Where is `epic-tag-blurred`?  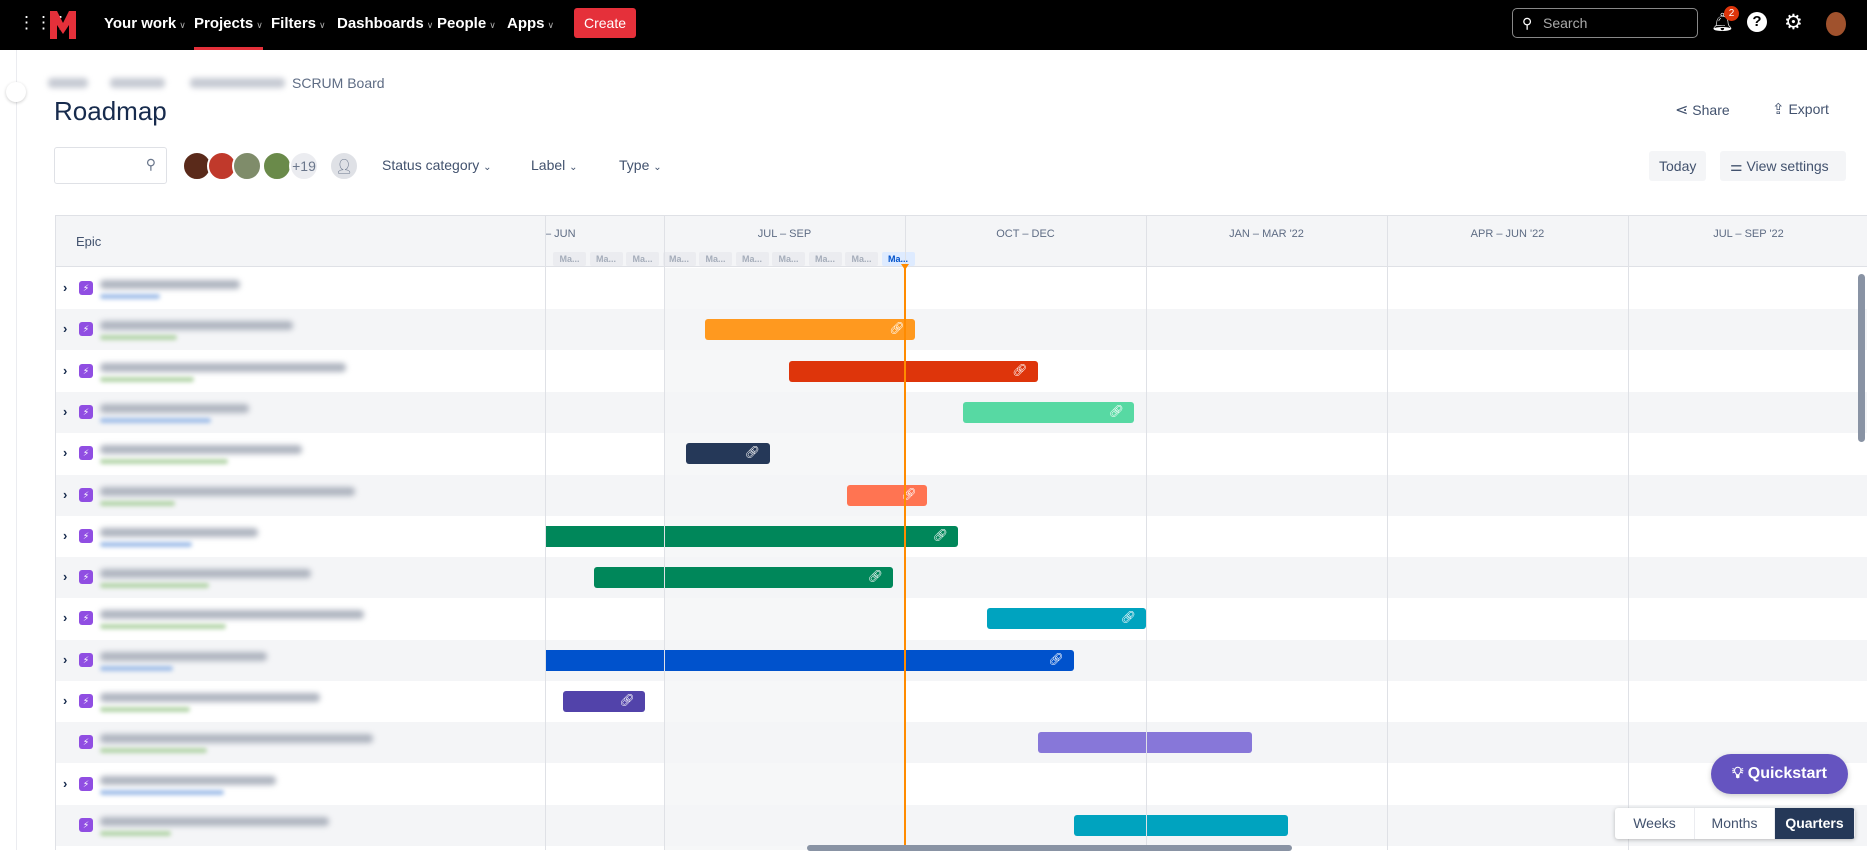
epic-tag-blurred is located at coordinates (147, 379).